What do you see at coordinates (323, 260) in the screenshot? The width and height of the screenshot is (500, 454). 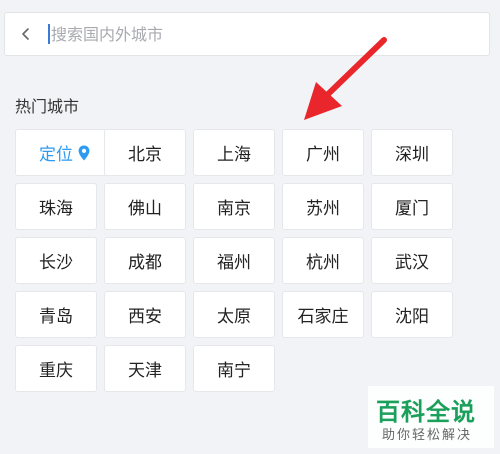 I see `city-button: 杭州` at bounding box center [323, 260].